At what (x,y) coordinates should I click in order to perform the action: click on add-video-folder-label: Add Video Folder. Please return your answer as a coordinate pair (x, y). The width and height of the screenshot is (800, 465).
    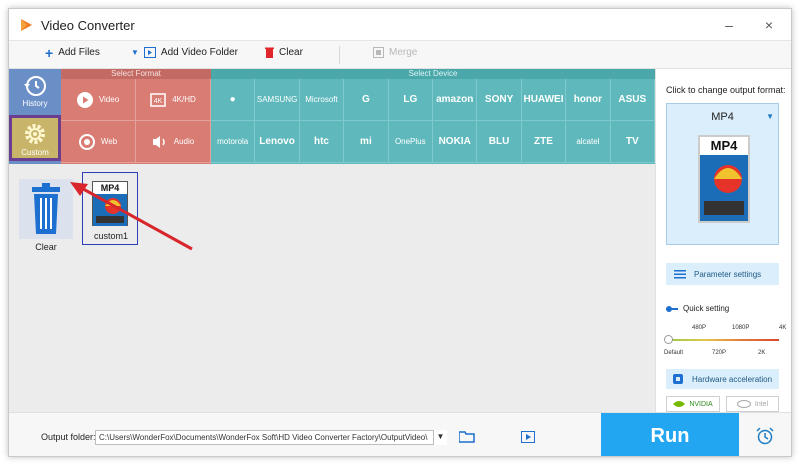
    Looking at the image, I should click on (199, 52).